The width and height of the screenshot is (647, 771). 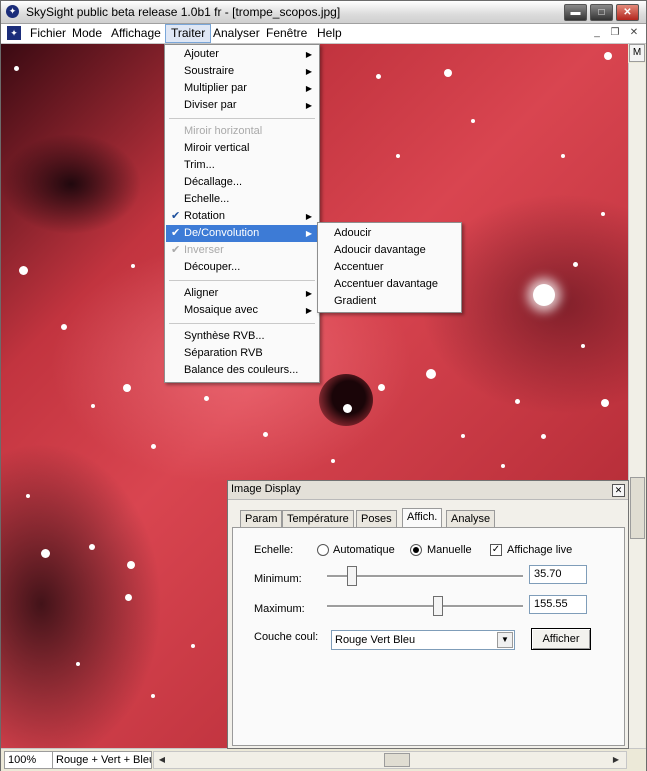 What do you see at coordinates (286, 33) in the screenshot?
I see `menu-fenetre: Fenêtre` at bounding box center [286, 33].